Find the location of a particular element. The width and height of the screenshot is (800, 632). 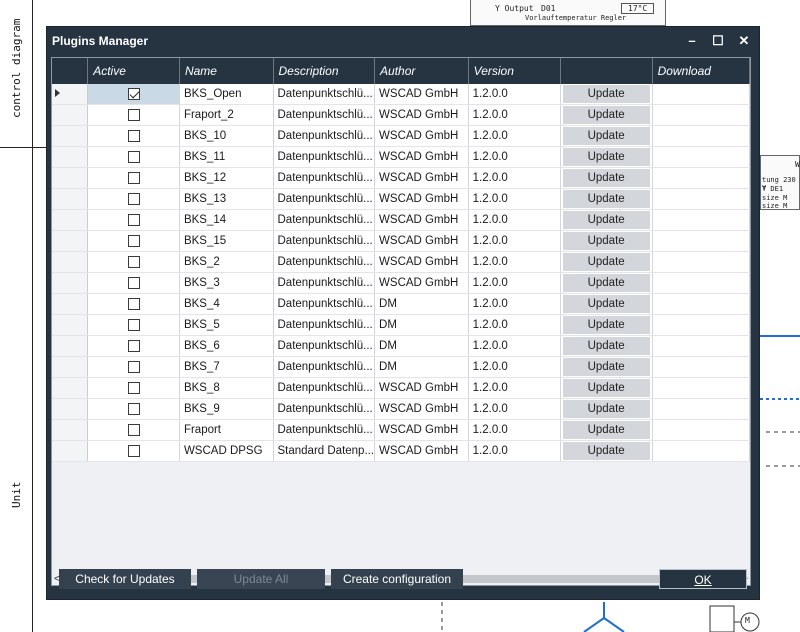

create-configuration-button: Create configuration is located at coordinates (397, 579).